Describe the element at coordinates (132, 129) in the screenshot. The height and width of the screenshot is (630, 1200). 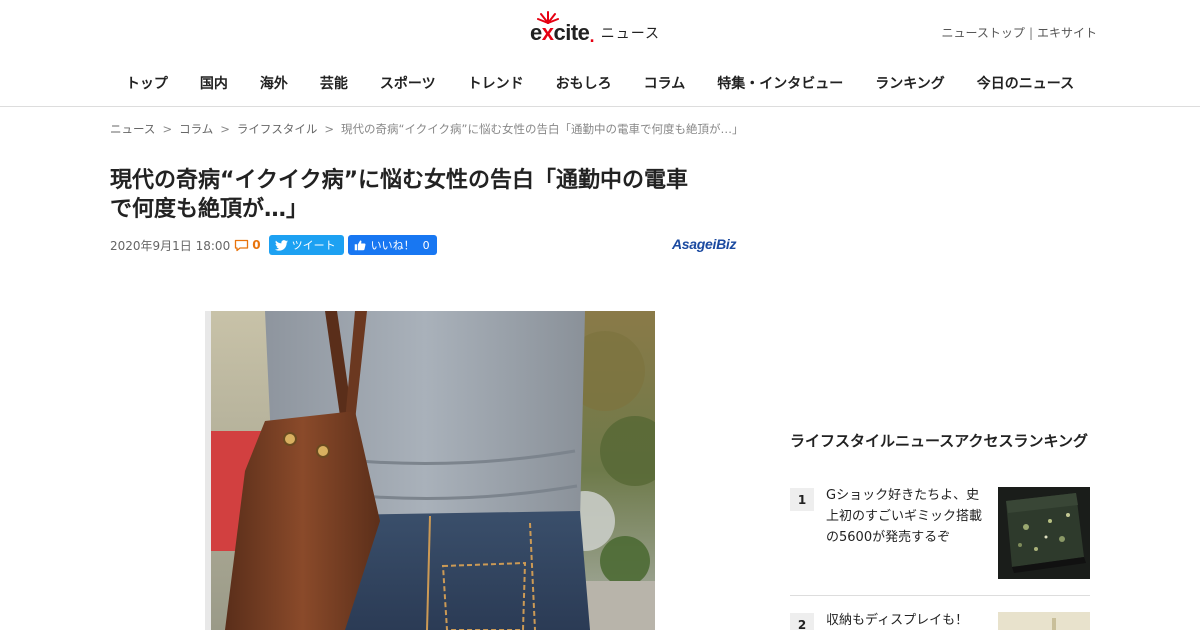
I see `breadcrumb-news: ニュース` at that location.